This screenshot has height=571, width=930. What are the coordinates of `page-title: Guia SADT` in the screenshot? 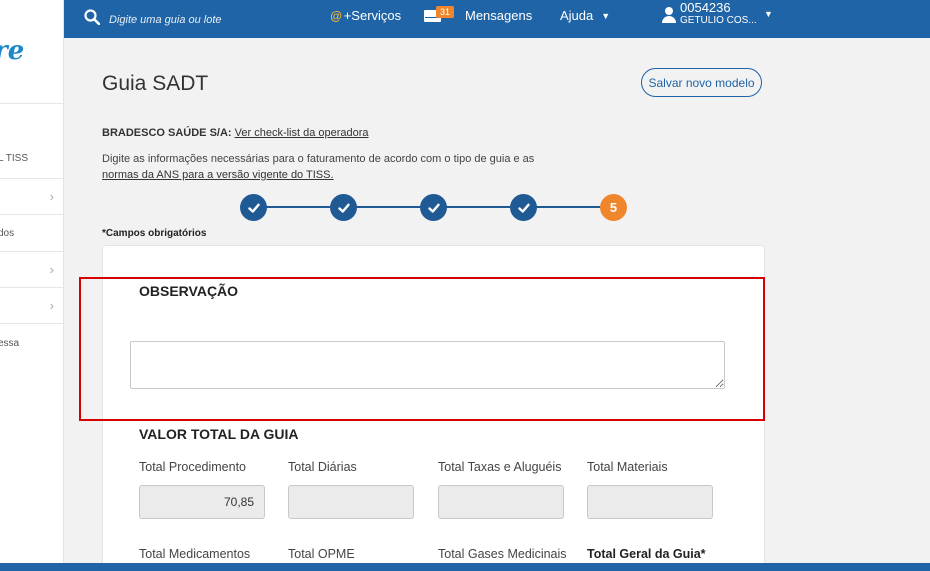 It's located at (155, 83).